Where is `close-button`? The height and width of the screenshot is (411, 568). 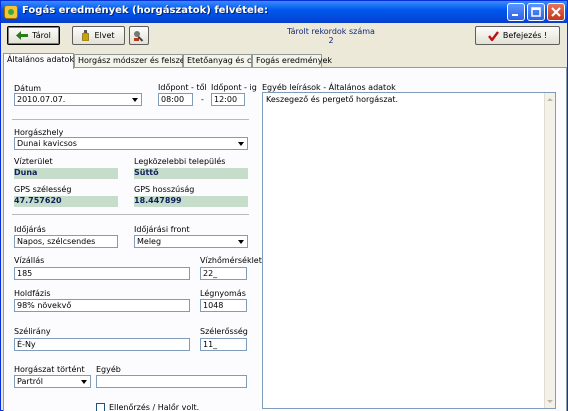
close-button is located at coordinates (556, 12).